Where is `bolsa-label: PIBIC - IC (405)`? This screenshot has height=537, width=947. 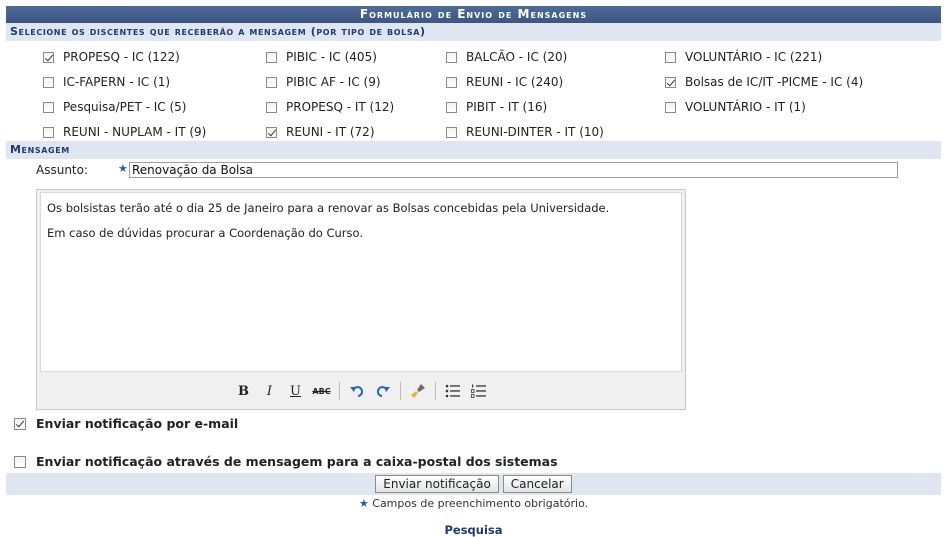 bolsa-label: PIBIC - IC (405) is located at coordinates (331, 57).